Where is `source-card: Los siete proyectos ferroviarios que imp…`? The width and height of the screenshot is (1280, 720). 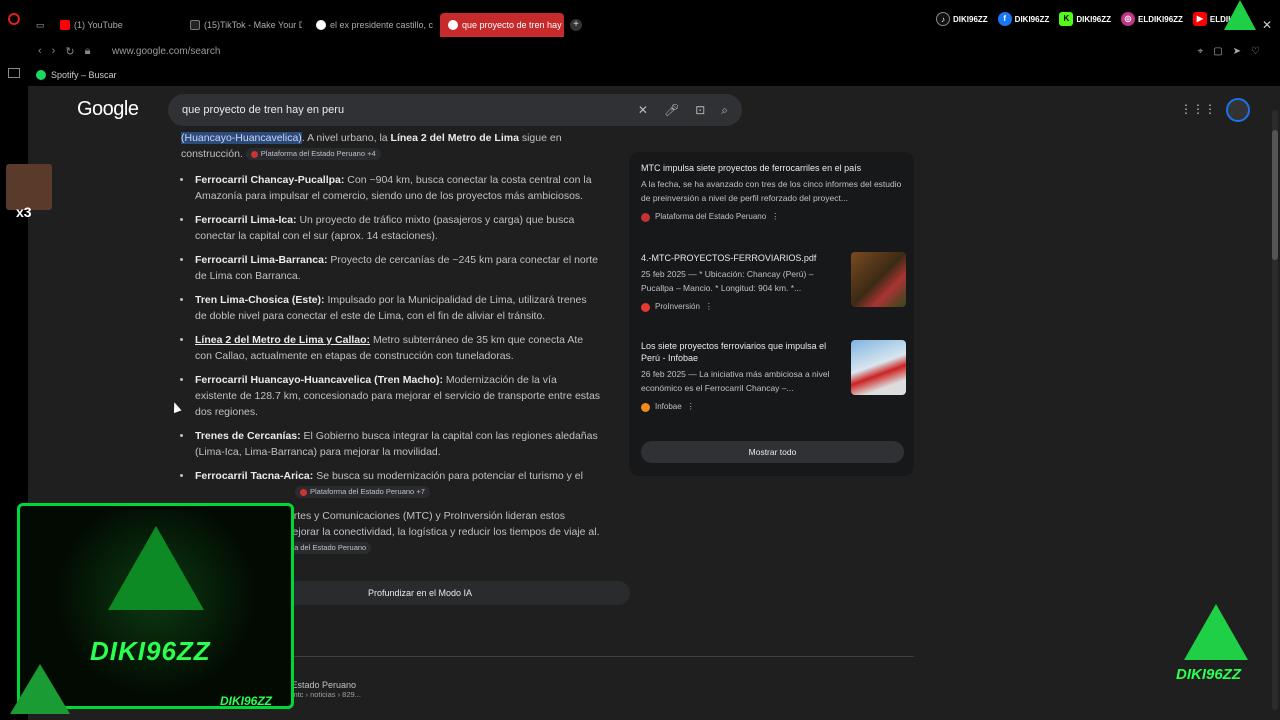
source-card: Los siete proyectos ferroviarios que imp… is located at coordinates (773, 377).